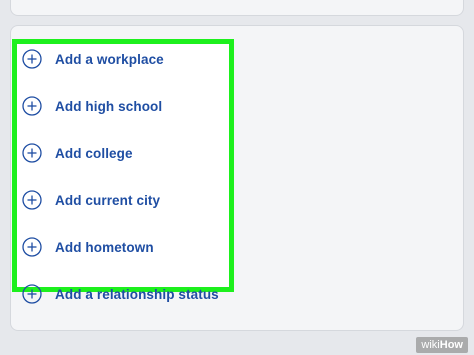 The width and height of the screenshot is (474, 355). I want to click on watermark-part1: wiki, so click(430, 345).